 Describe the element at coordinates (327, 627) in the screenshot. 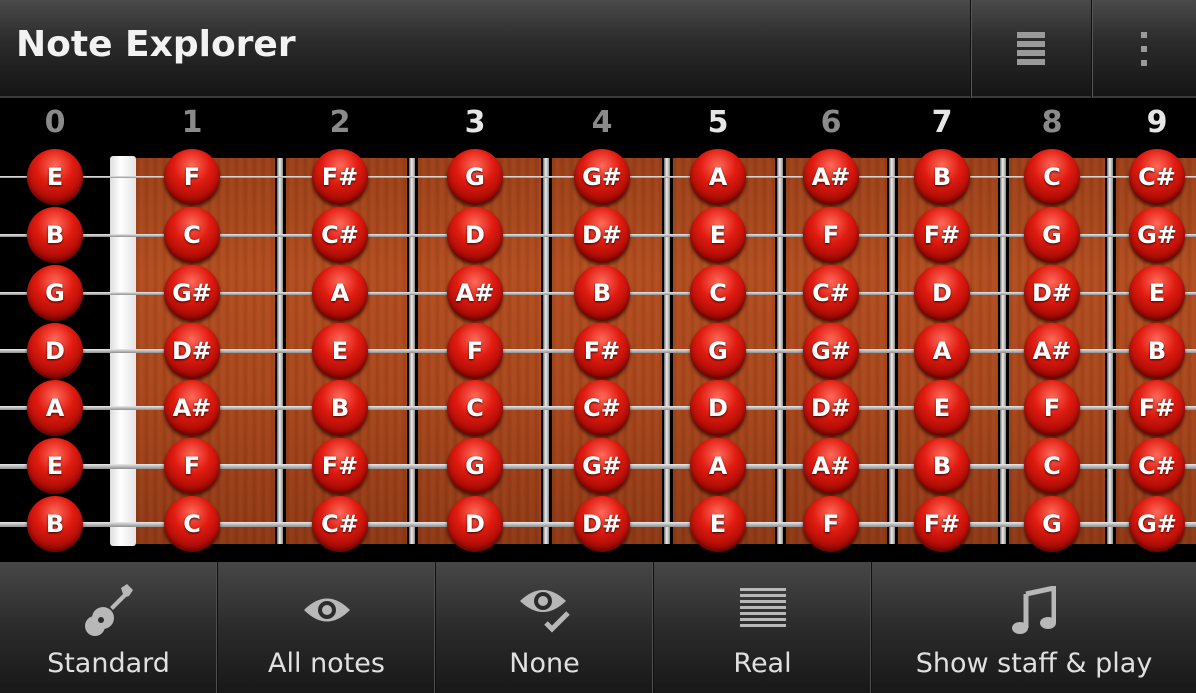

I see `show-all-notes-button: All notes` at that location.